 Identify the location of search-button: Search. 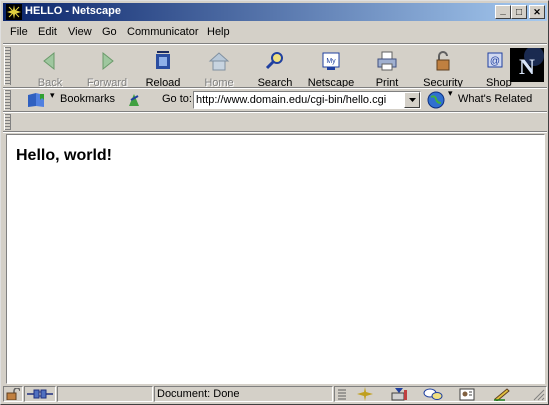
(275, 68).